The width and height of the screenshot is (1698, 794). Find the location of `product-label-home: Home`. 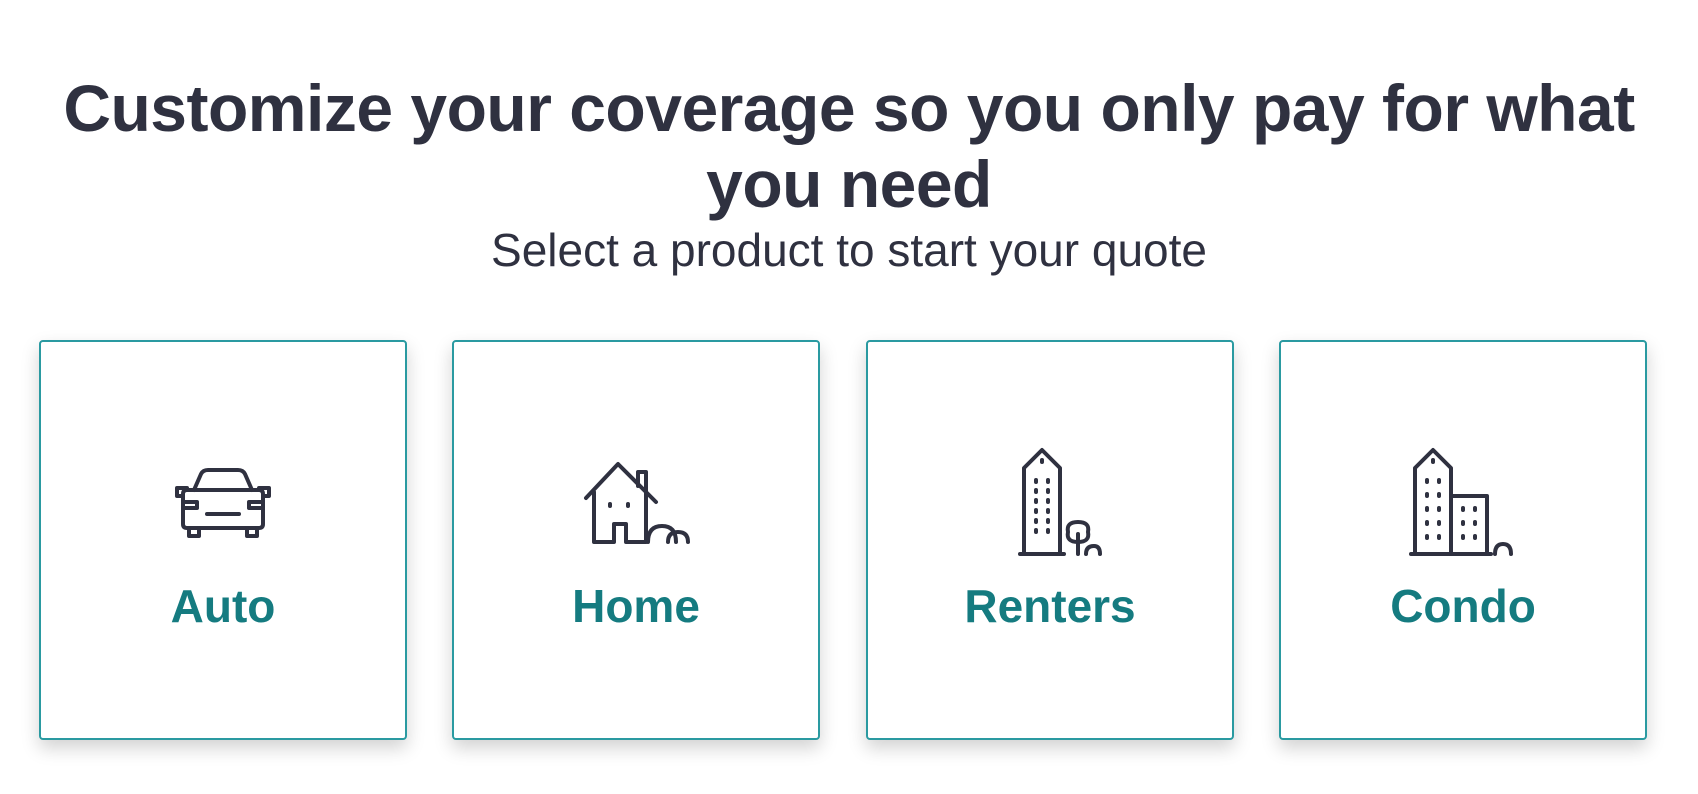

product-label-home: Home is located at coordinates (636, 606).